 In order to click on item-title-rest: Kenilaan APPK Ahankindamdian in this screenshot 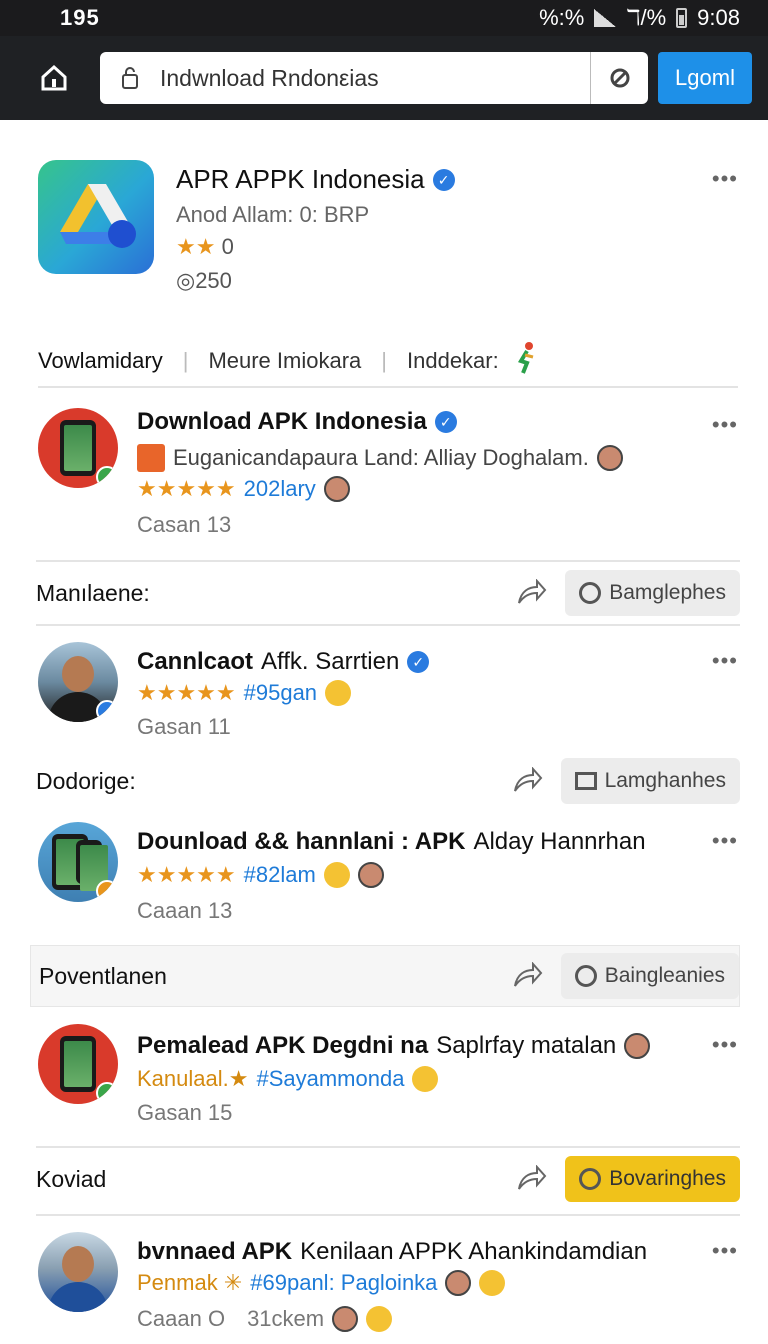, I will do `click(474, 1251)`.